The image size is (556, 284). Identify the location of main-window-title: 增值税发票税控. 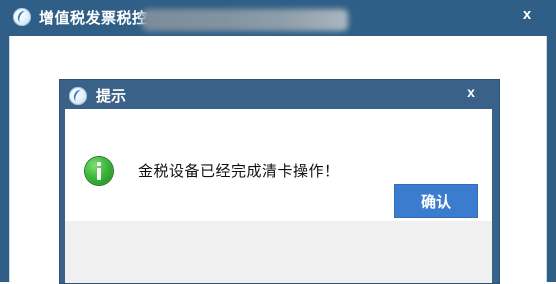
(93, 18).